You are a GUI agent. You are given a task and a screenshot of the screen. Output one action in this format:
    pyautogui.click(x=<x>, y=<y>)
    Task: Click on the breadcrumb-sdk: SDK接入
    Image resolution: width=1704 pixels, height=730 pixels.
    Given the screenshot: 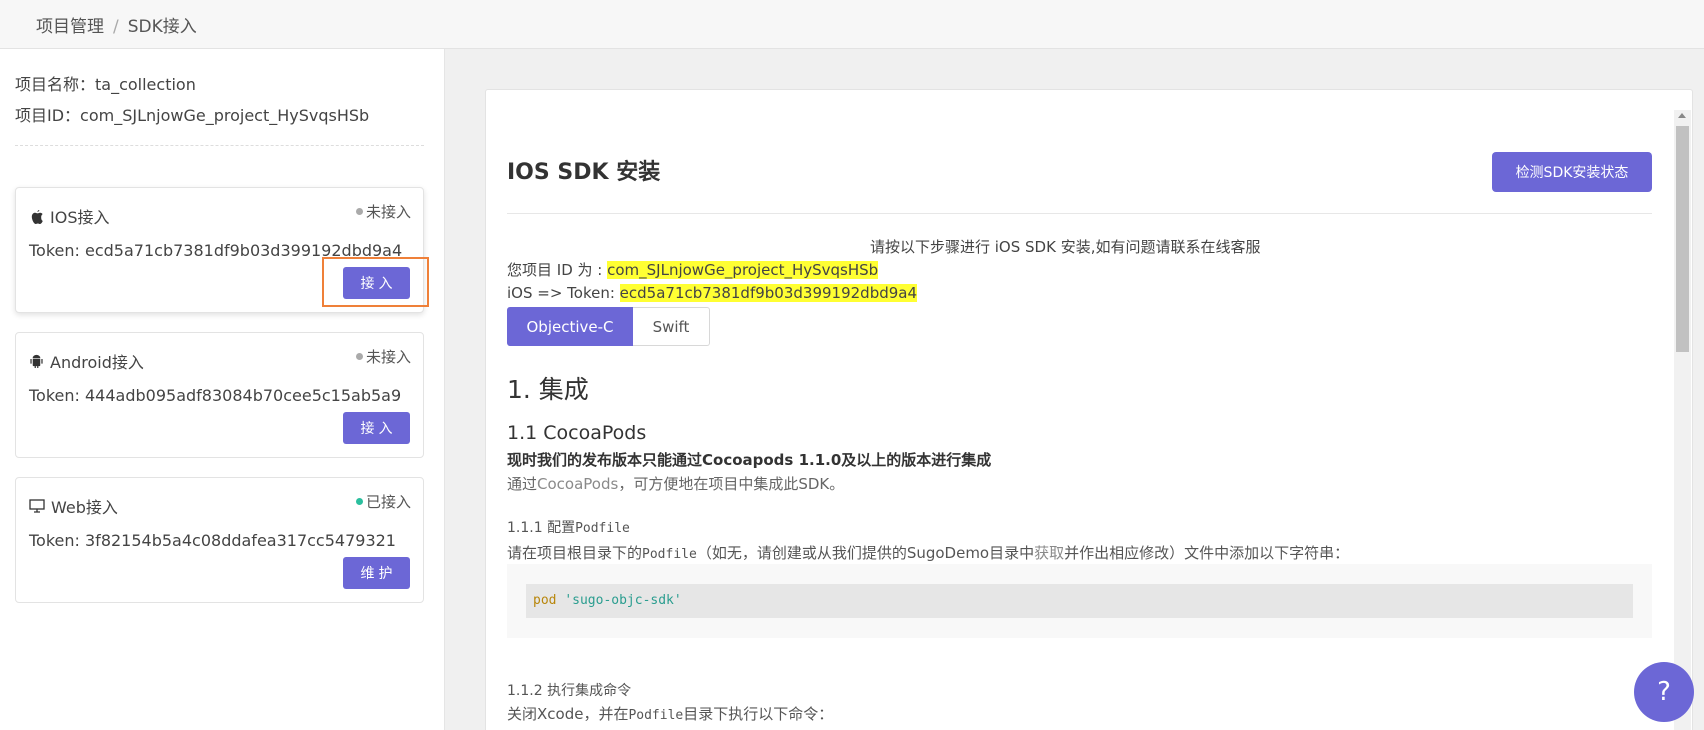 What is the action you would take?
    pyautogui.click(x=162, y=27)
    